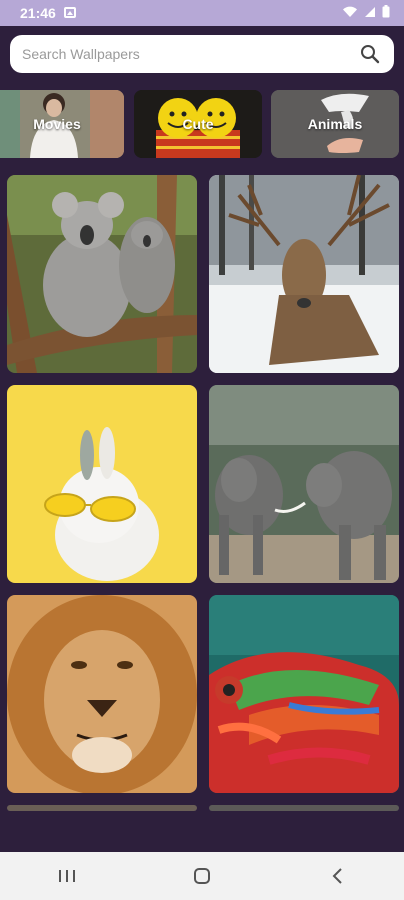  I want to click on elephants-image, so click(304, 484).